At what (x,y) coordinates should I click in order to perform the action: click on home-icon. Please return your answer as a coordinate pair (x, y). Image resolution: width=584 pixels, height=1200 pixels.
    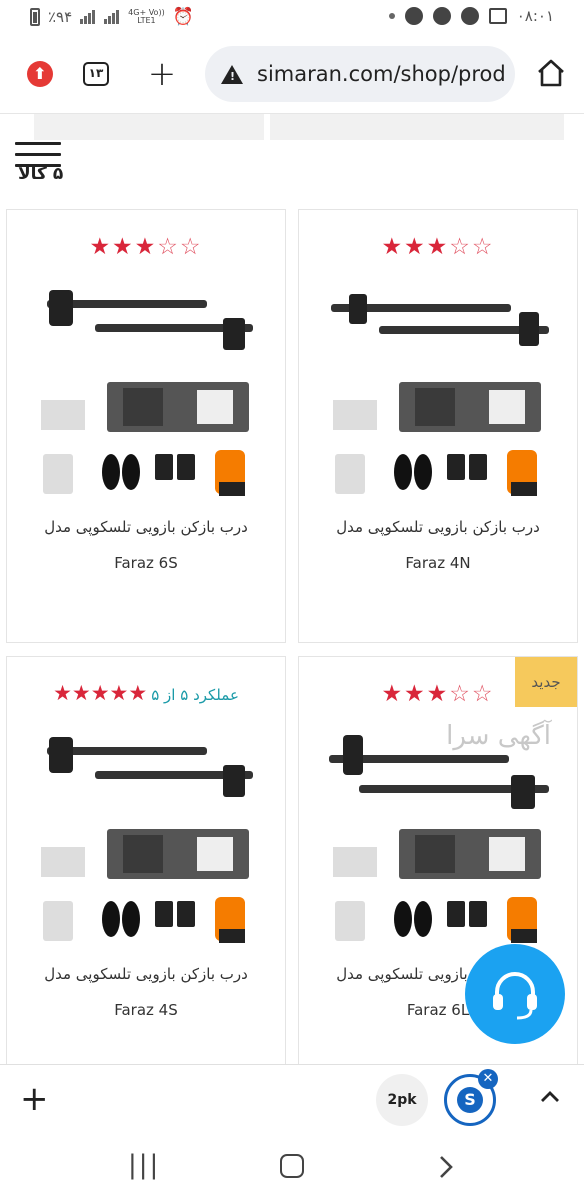
    Looking at the image, I should click on (551, 73).